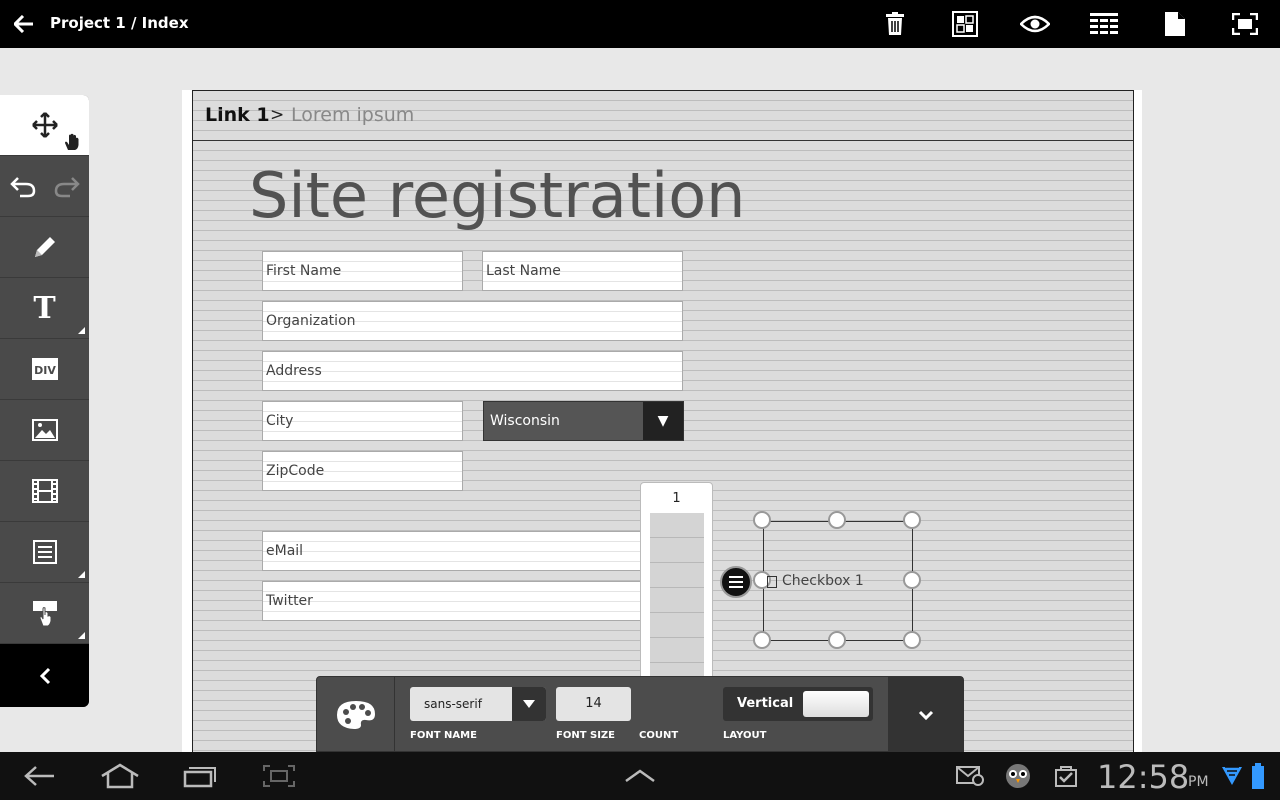 The image size is (1280, 800). Describe the element at coordinates (837, 520) in the screenshot. I see `resize-handle-top` at that location.